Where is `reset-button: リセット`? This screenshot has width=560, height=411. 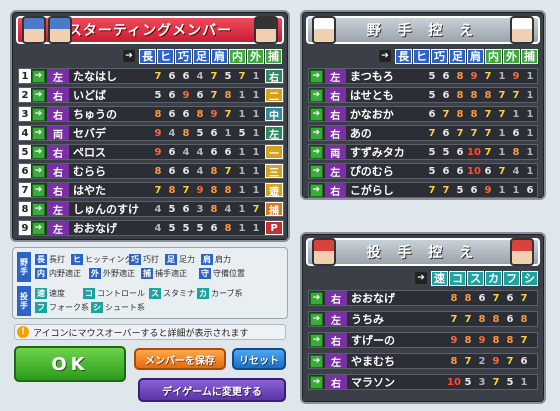 reset-button: リセット is located at coordinates (259, 359).